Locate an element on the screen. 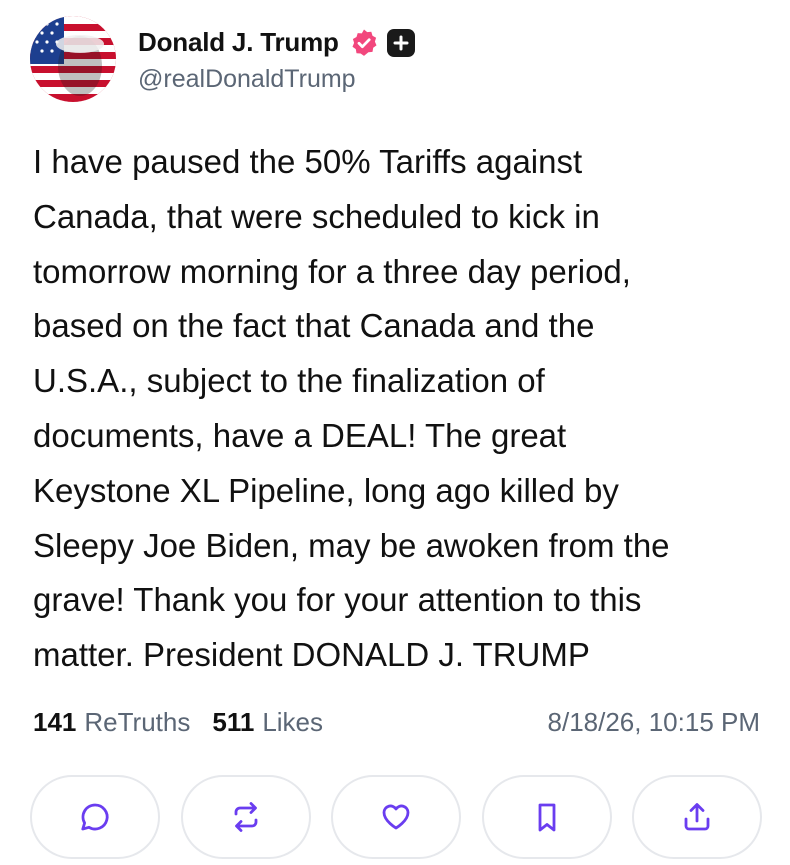  post-line: Keystone XL Pipeline, long ago killed by is located at coordinates (326, 490).